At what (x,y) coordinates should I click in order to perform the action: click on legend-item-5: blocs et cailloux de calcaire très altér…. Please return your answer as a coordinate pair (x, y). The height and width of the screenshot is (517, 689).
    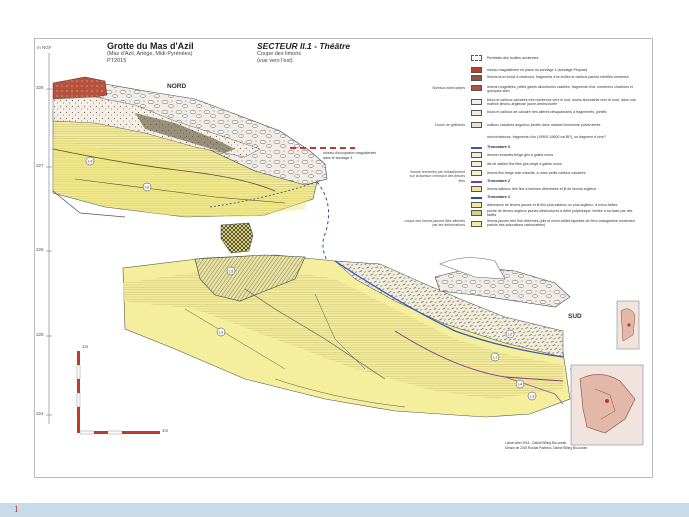
    Looking at the image, I should click on (547, 112).